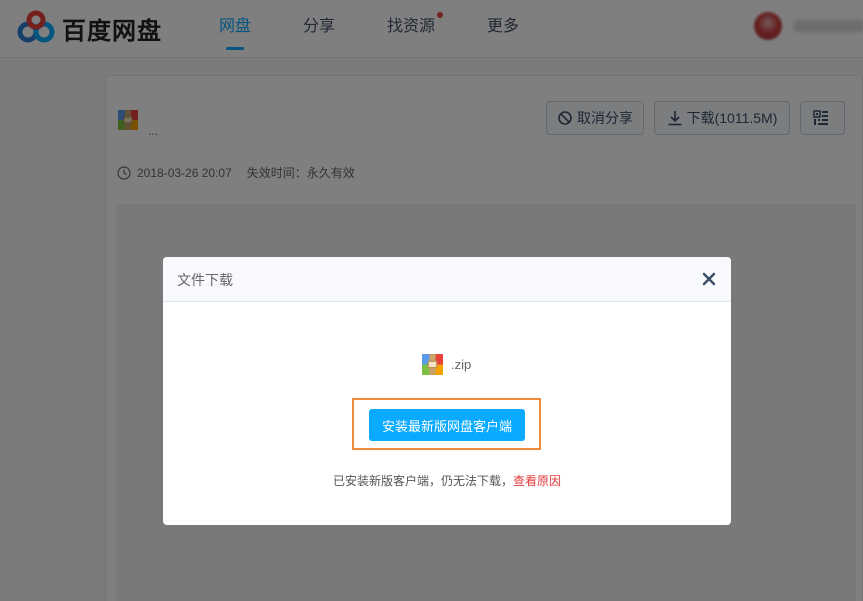  Describe the element at coordinates (537, 481) in the screenshot. I see `view-reason-link: 查看原因` at that location.